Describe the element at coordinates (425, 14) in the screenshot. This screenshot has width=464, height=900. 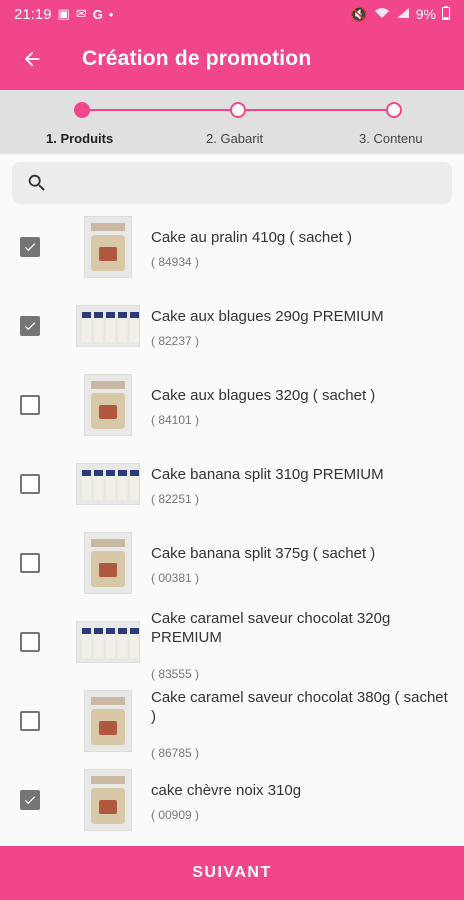
I see `battery-level: 9%` at that location.